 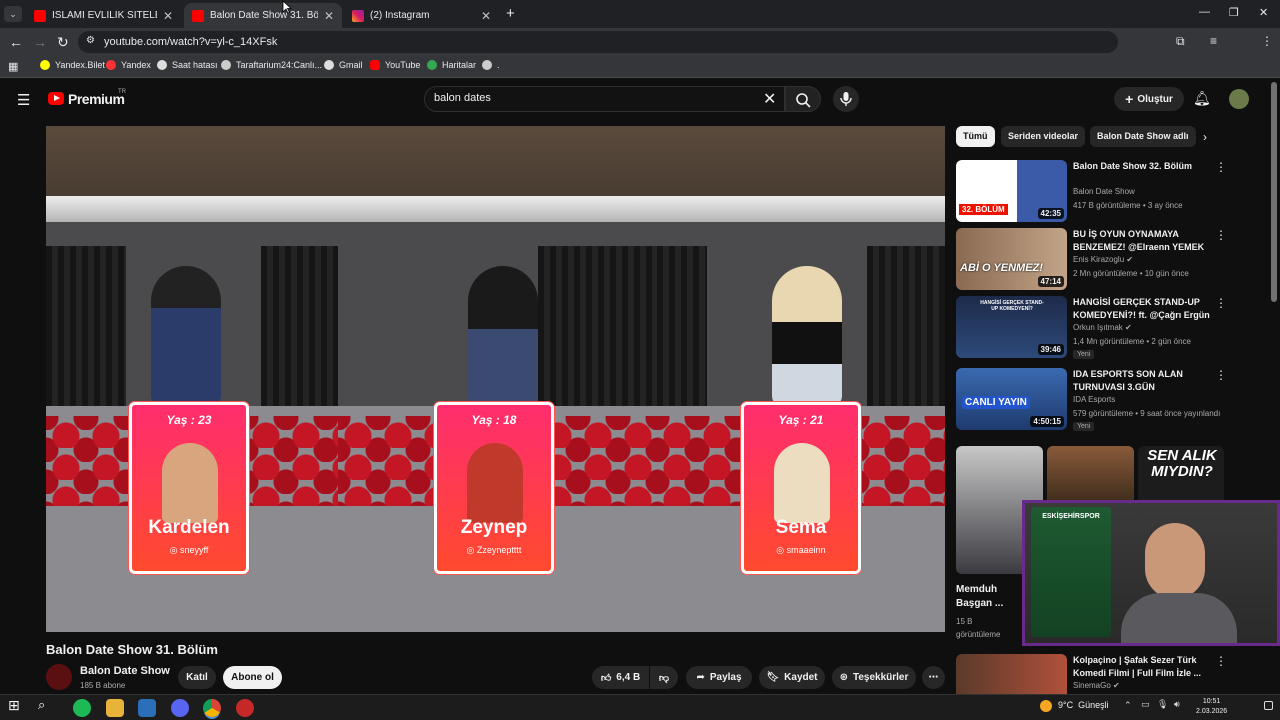 What do you see at coordinates (47, 706) in the screenshot?
I see `search-icon: ⌕` at bounding box center [47, 706].